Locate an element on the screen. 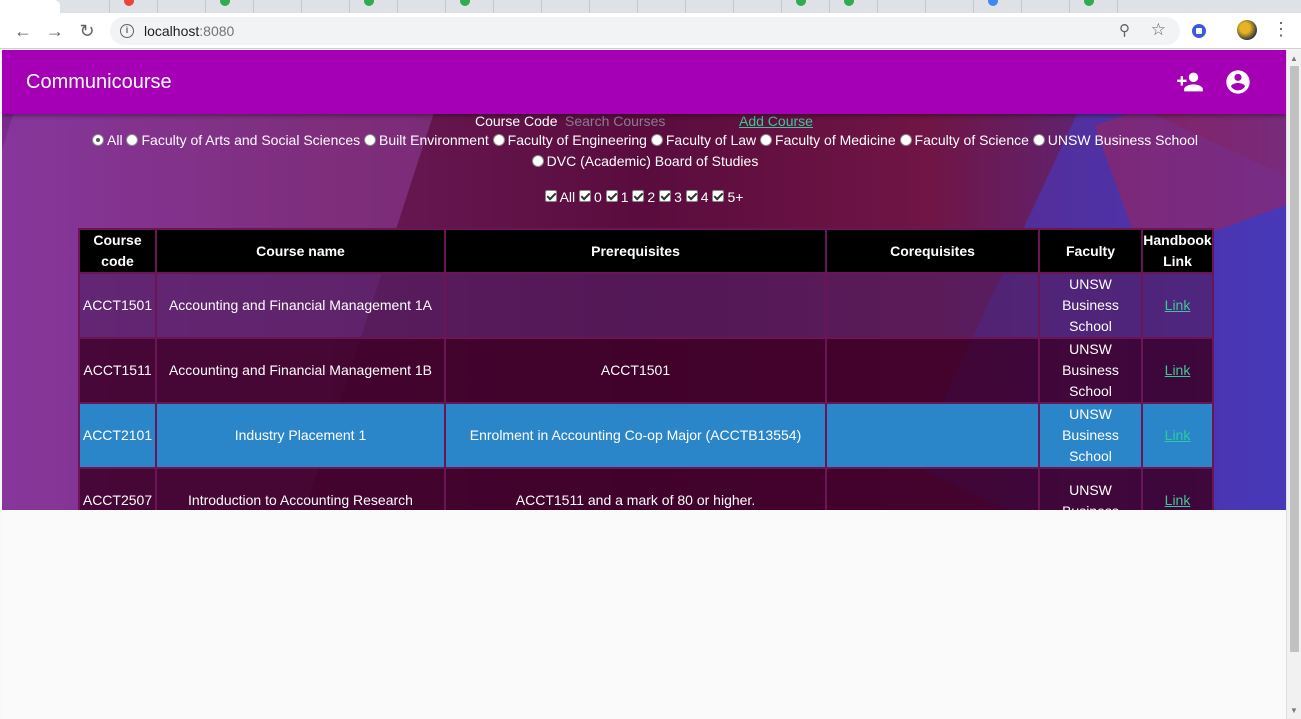 This screenshot has height=719, width=1301. browser-toolbar: ← → ↻ i localhost:8080 ⚲ ☆ is located at coordinates (650, 31).